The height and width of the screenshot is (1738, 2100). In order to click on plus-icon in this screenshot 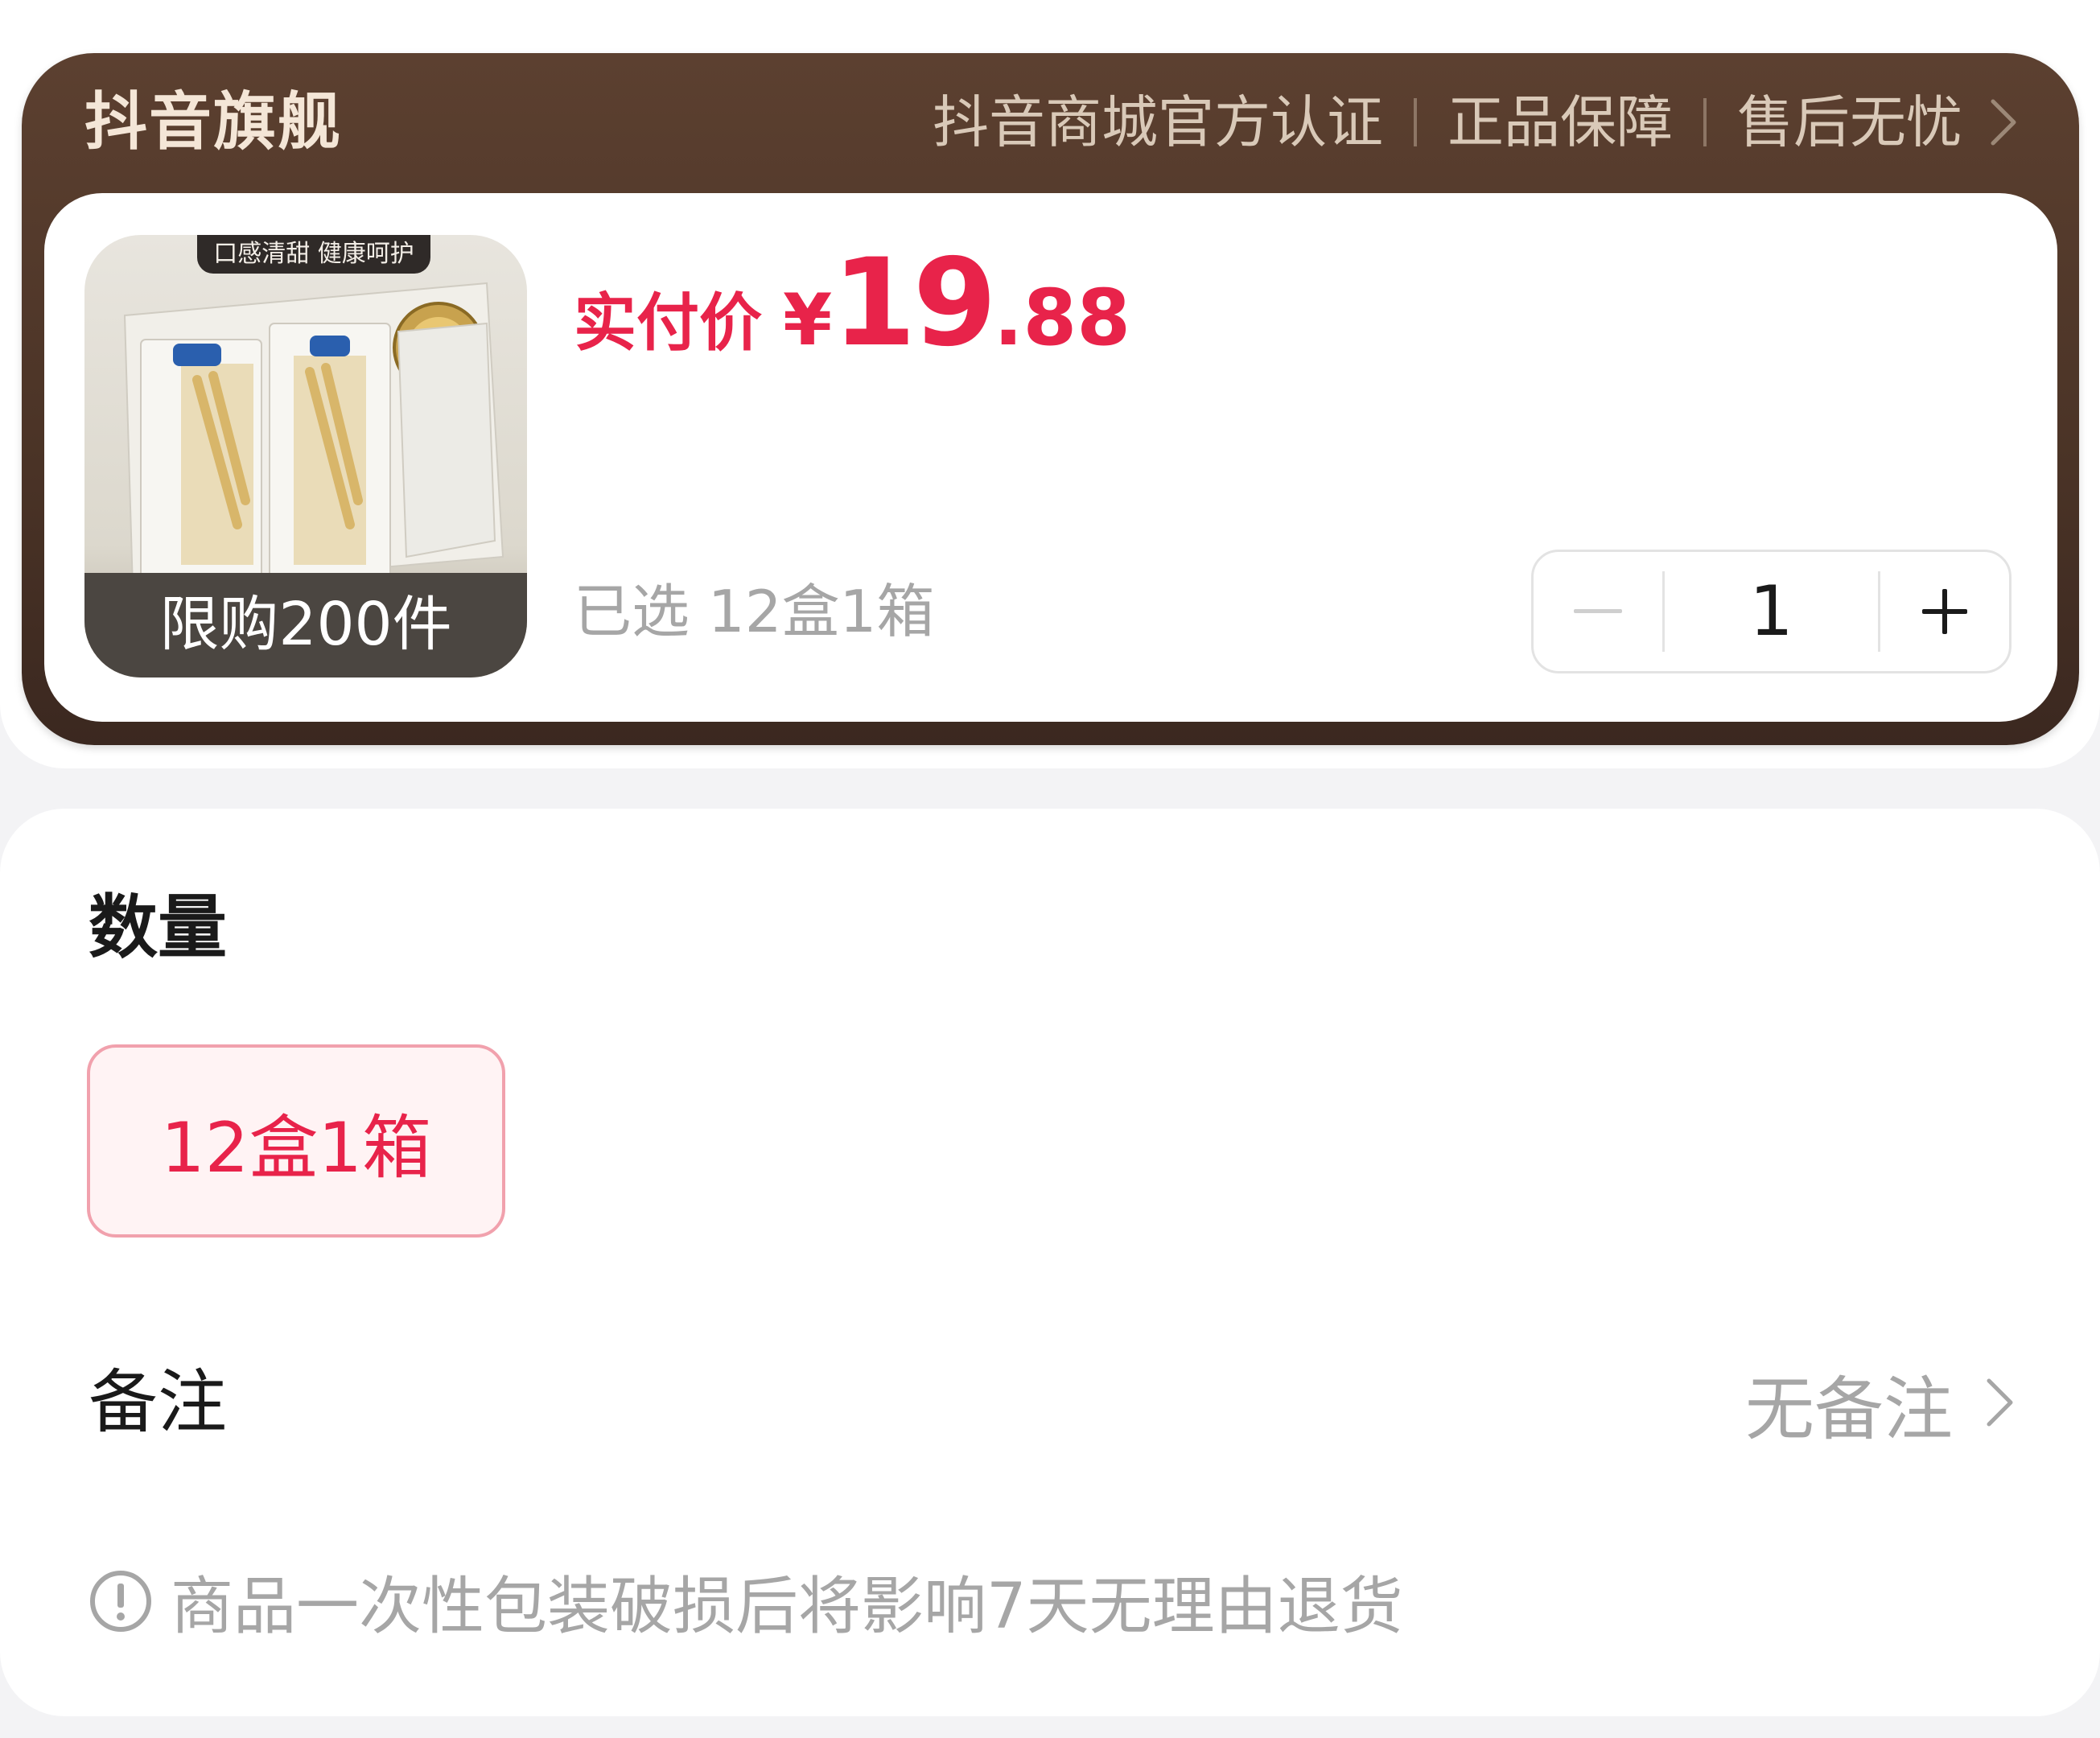, I will do `click(1945, 611)`.